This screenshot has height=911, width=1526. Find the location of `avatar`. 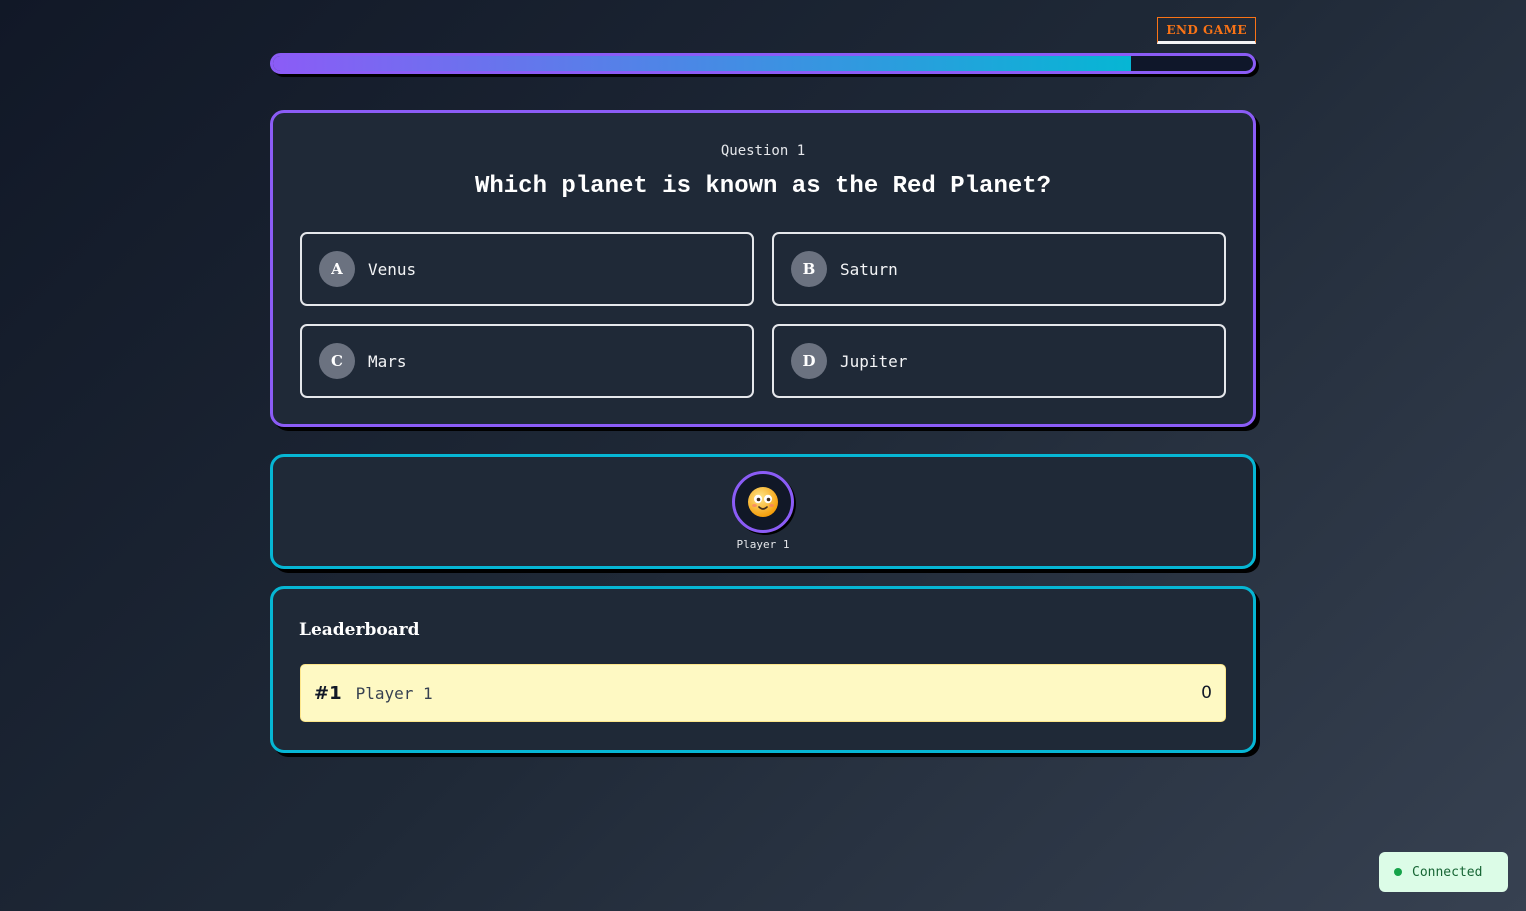

avatar is located at coordinates (763, 502).